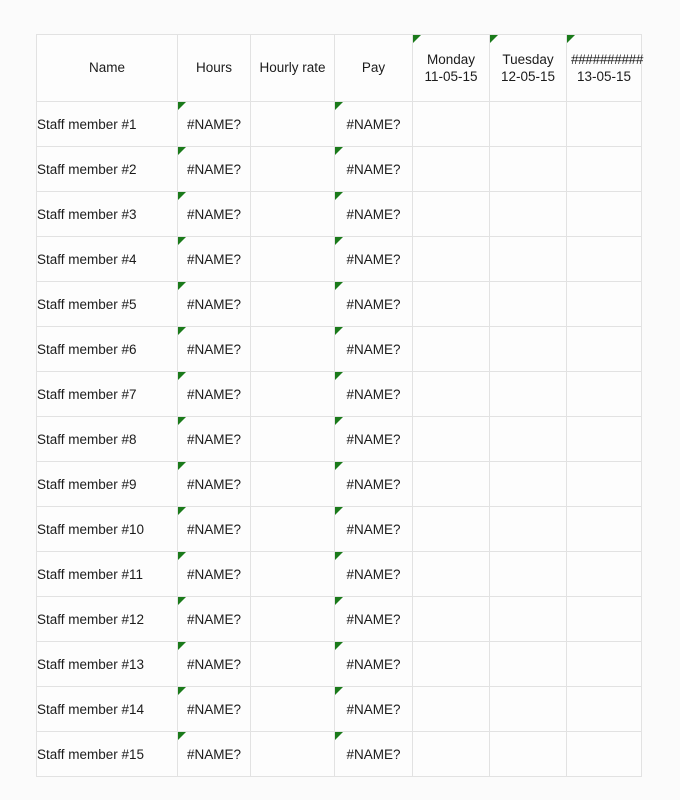 Image resolution: width=680 pixels, height=800 pixels. I want to click on cell-name: Staff member #3, so click(107, 214).